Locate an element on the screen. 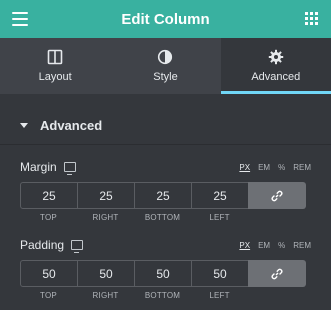  margin-right-label: RIGHT is located at coordinates (105, 217).